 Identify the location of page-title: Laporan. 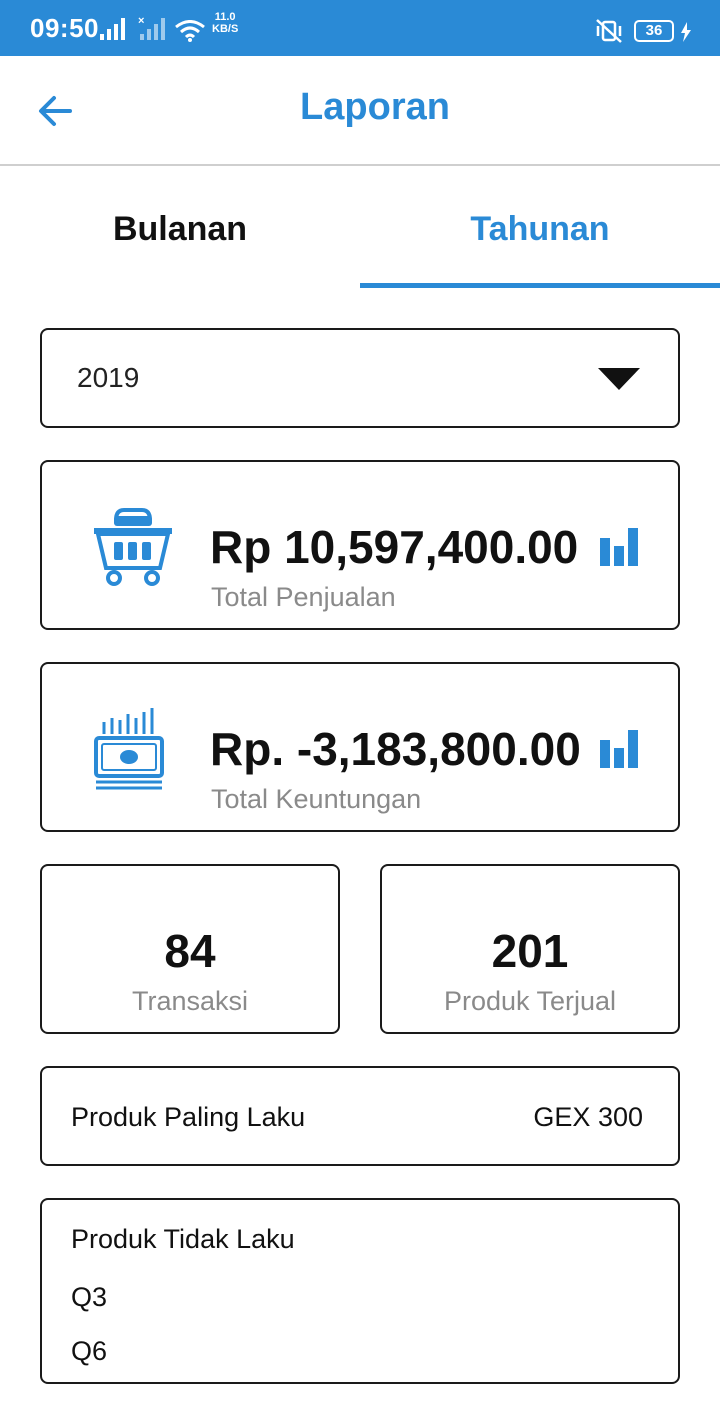
(375, 107).